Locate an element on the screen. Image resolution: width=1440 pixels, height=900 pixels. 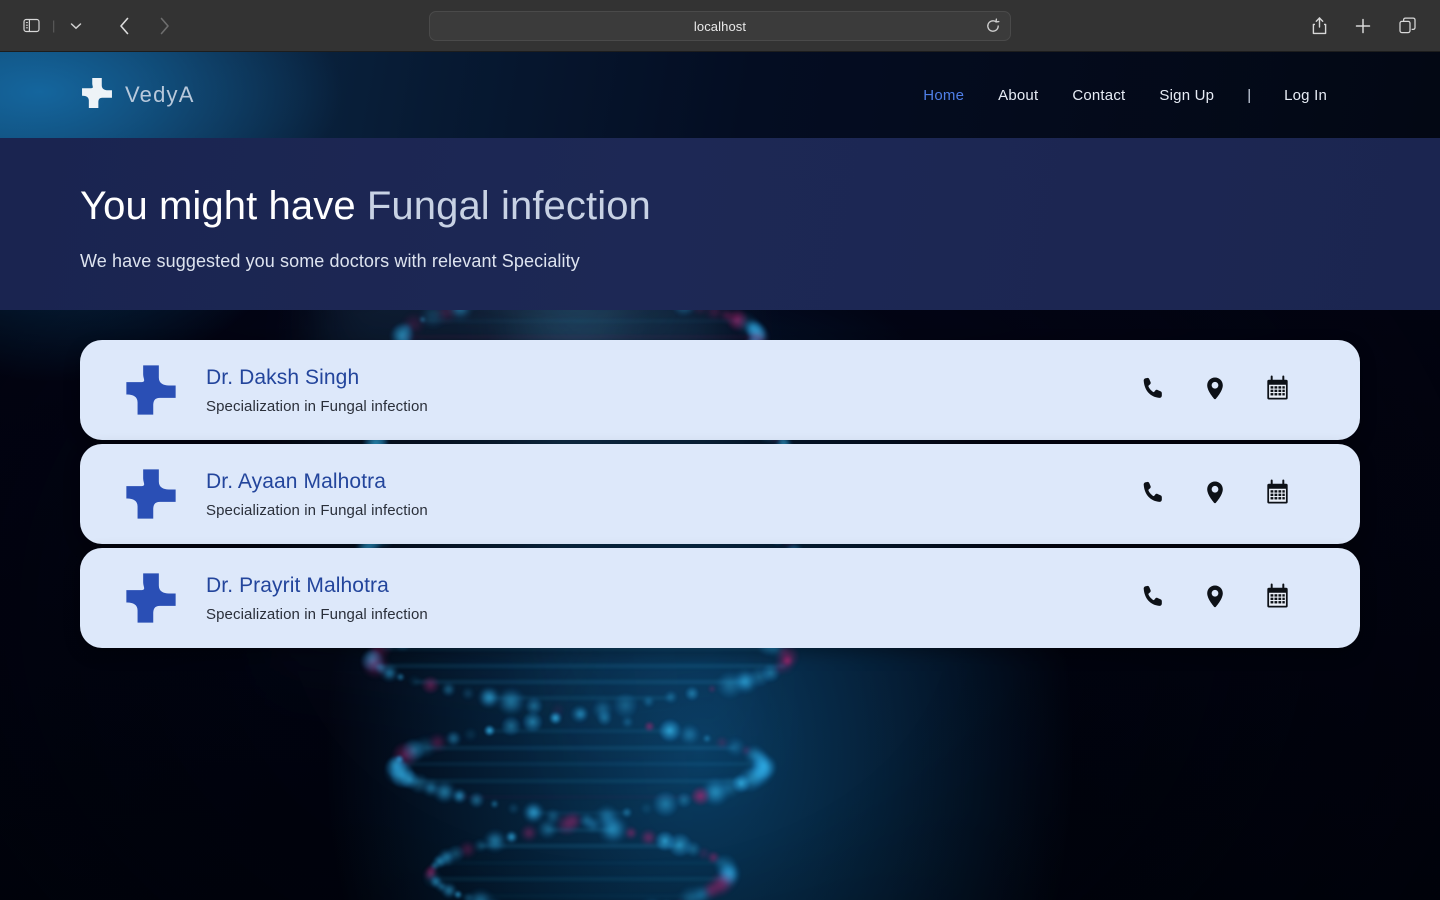
site-header: VedyA Home About Contact Sign Up | Log In is located at coordinates (720, 95).